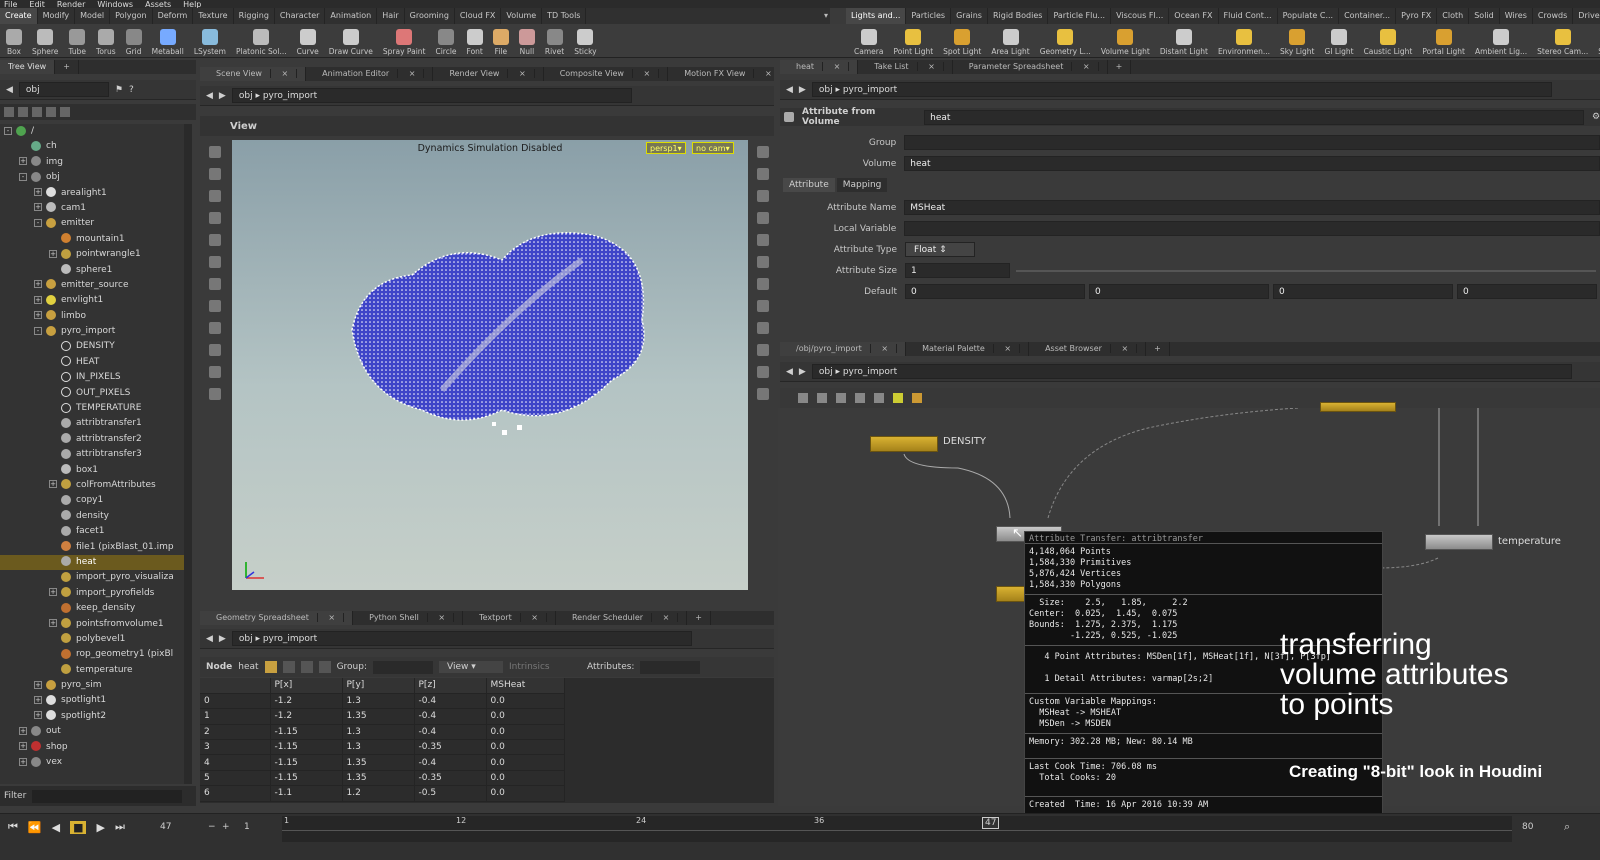 This screenshot has width=1600, height=860. I want to click on tree-item: + limbo, so click(94, 316).